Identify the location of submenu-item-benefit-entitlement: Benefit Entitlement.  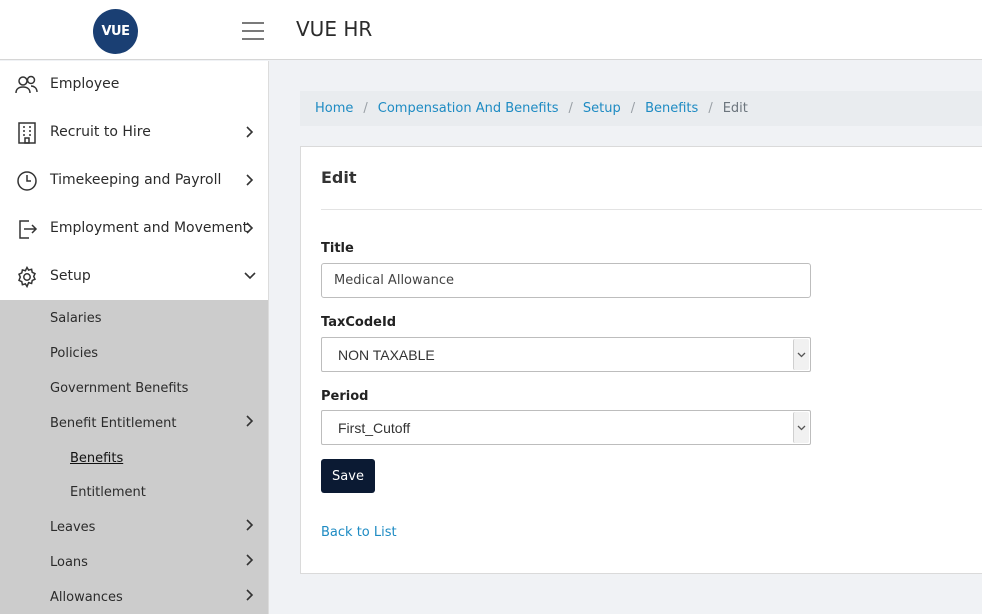
(113, 423).